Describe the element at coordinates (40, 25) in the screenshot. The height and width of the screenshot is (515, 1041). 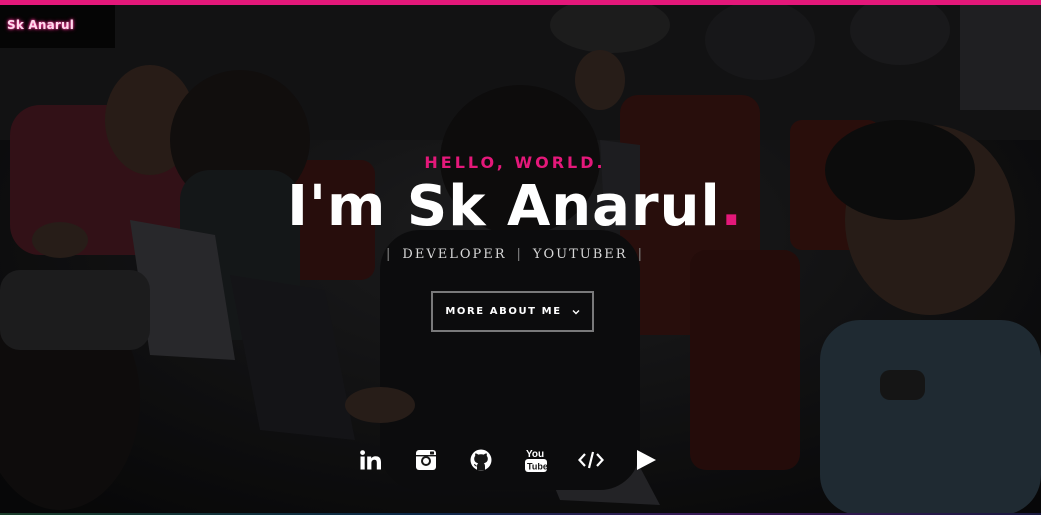
I see `site-logo-text: Sk Anarul` at that location.